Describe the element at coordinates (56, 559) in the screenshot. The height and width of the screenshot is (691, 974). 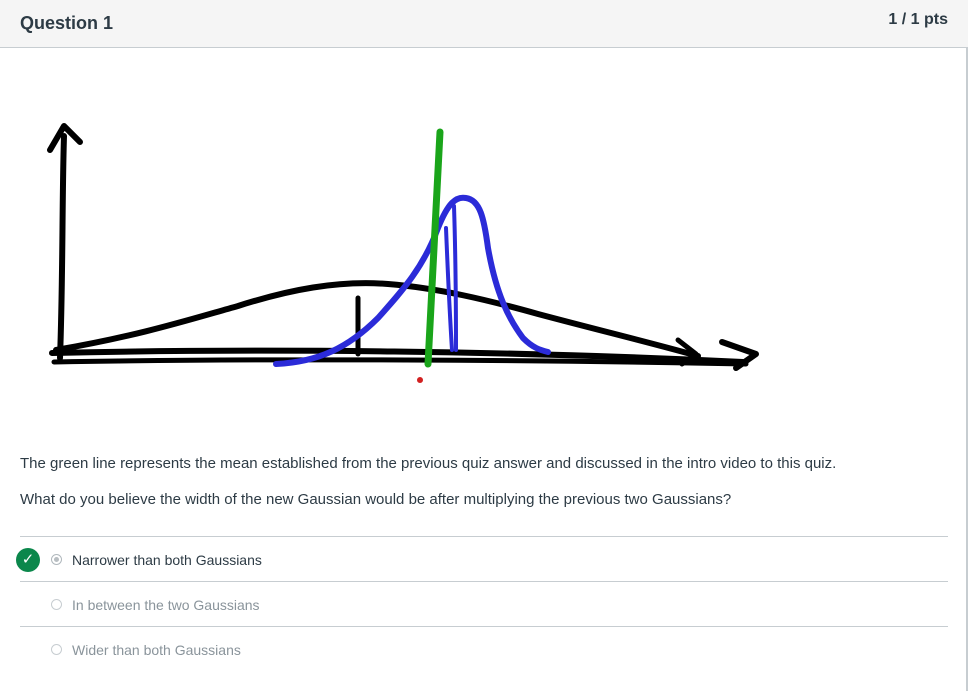
I see `answer-radio-narrower` at that location.